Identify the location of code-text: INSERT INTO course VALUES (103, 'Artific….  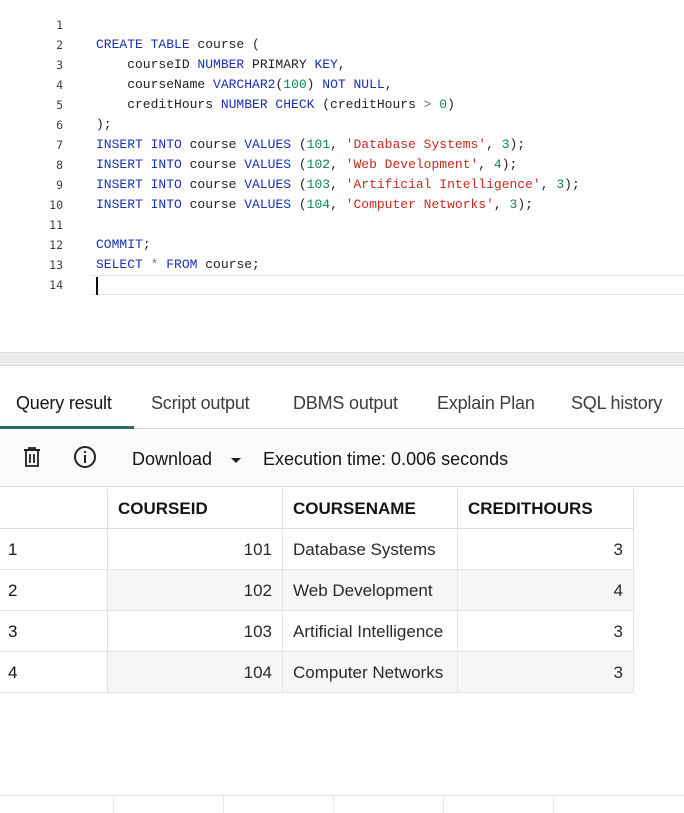
(338, 185).